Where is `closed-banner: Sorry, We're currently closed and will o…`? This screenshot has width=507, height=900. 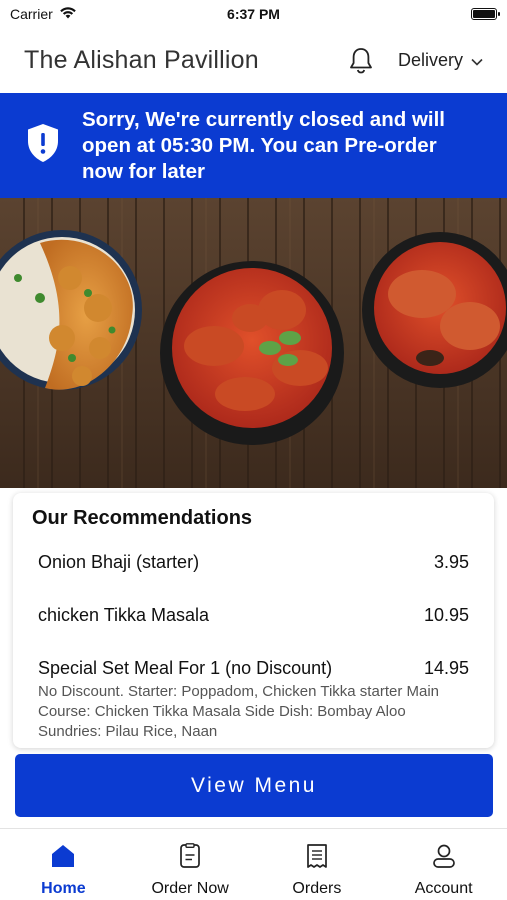
closed-banner: Sorry, We're currently closed and will o… is located at coordinates (253, 145).